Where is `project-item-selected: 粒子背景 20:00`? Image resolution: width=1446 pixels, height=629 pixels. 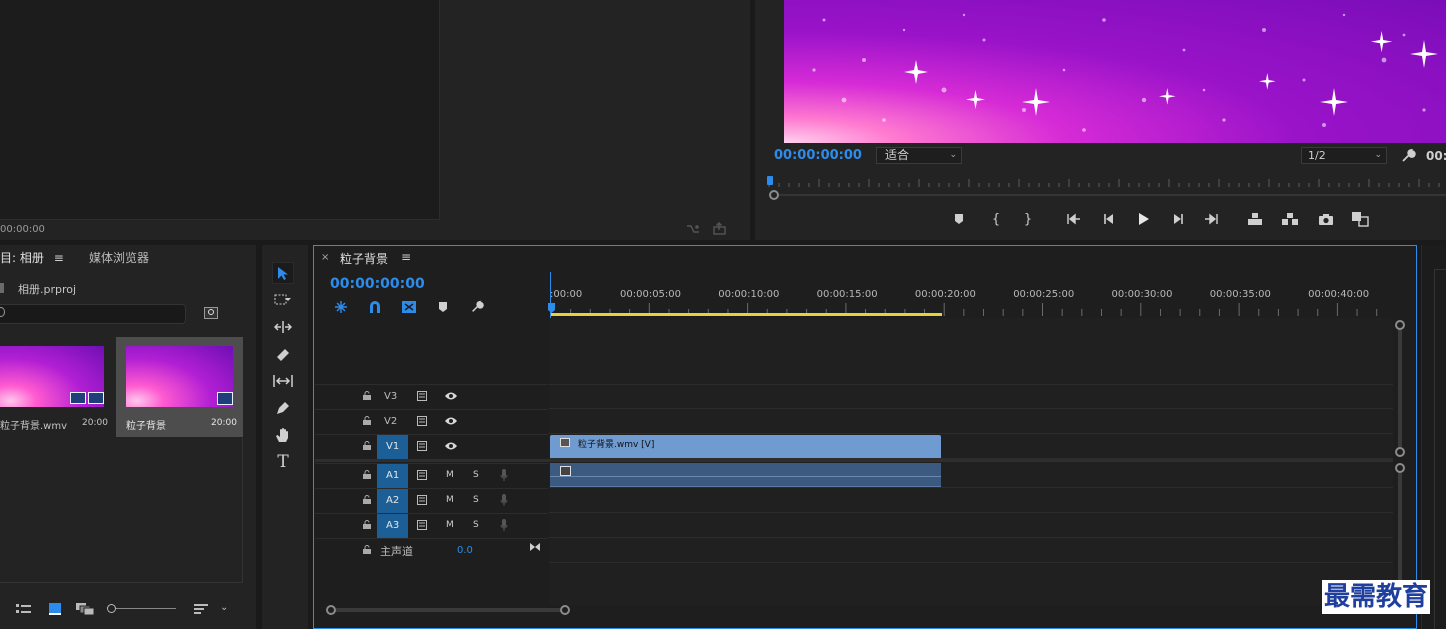 project-item-selected: 粒子背景 20:00 is located at coordinates (179, 387).